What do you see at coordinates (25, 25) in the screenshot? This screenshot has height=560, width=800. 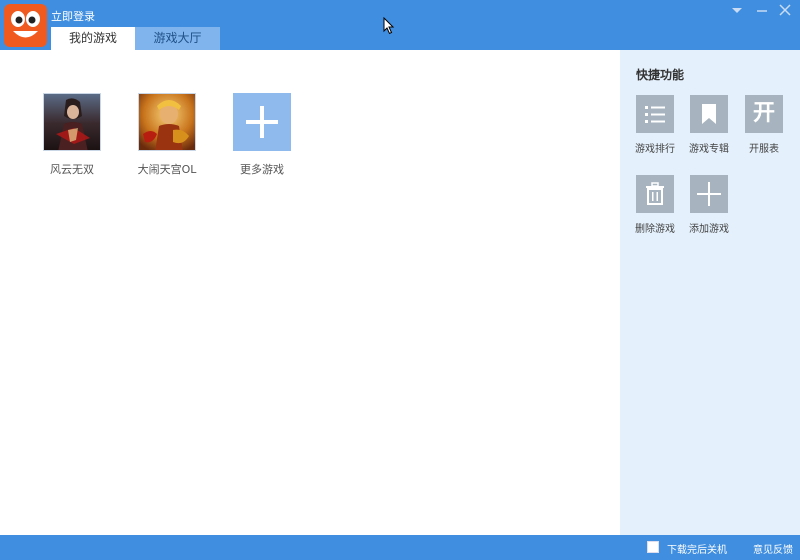 I see `app-logo-icon` at bounding box center [25, 25].